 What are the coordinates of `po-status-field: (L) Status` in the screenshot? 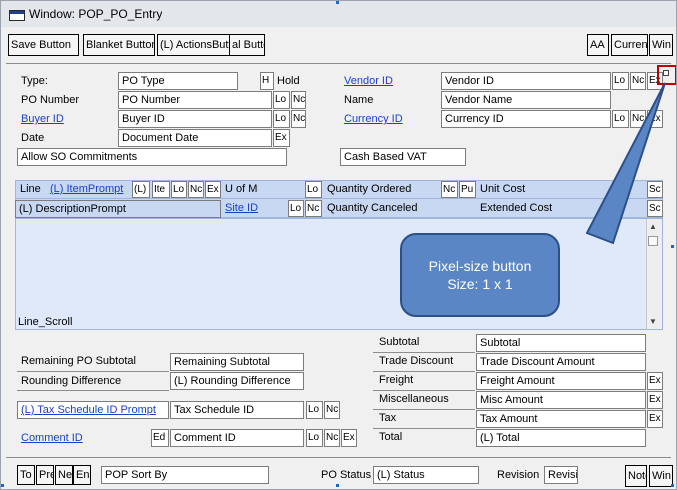 It's located at (426, 475).